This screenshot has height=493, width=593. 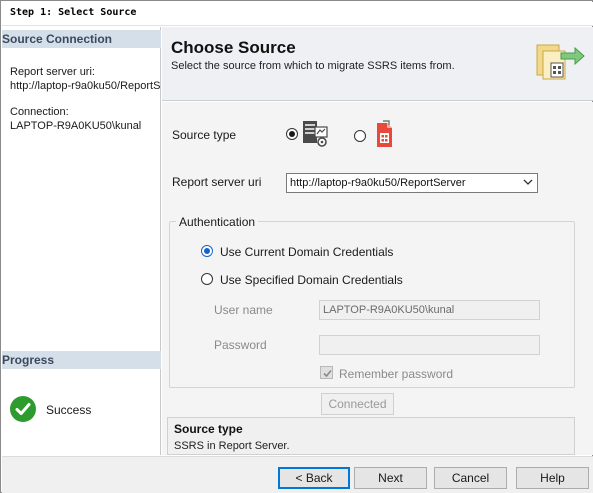 What do you see at coordinates (69, 410) in the screenshot?
I see `progress-status-label: Success` at bounding box center [69, 410].